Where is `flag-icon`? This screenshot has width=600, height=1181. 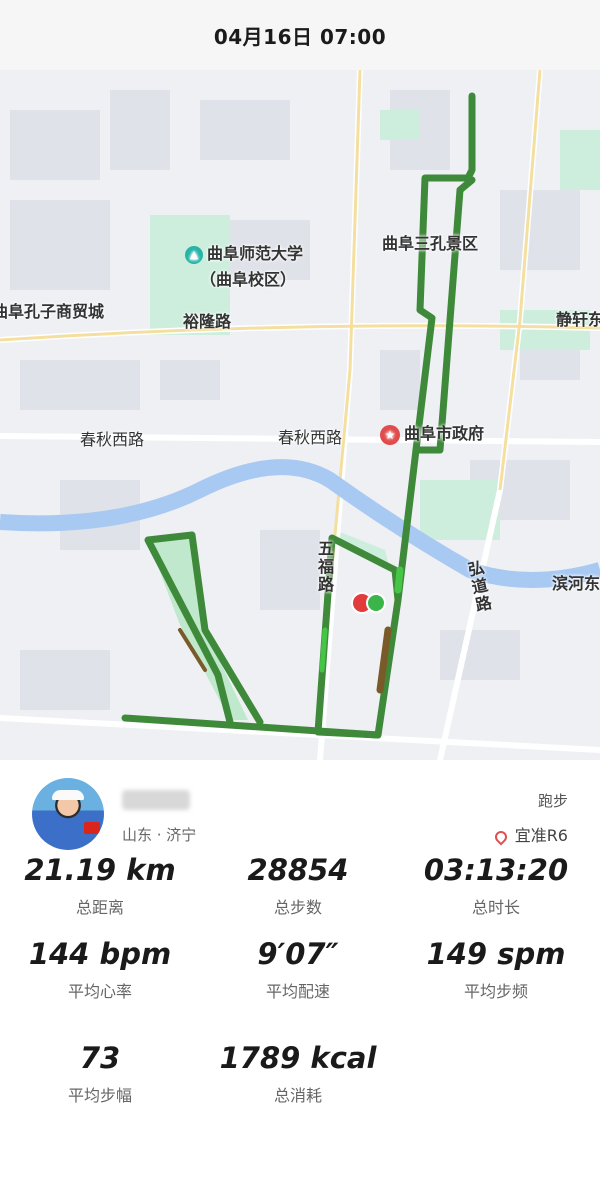 flag-icon is located at coordinates (92, 828).